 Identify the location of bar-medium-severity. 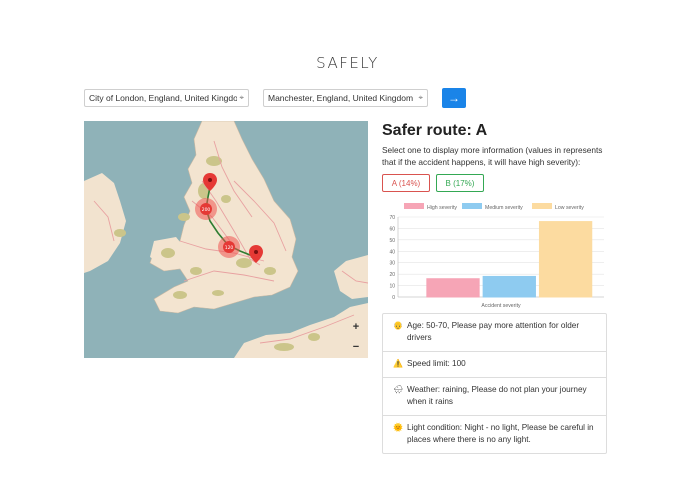
(509, 286).